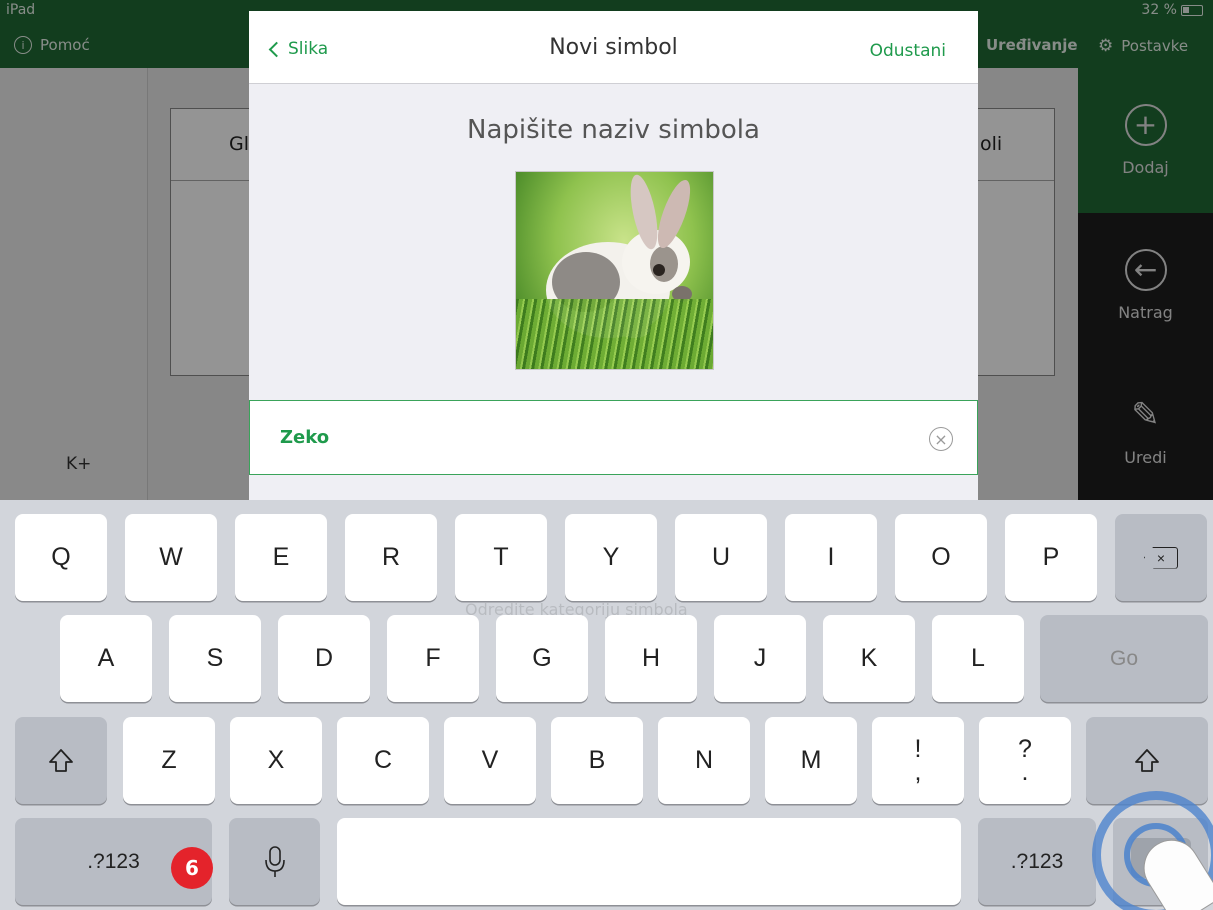  What do you see at coordinates (215, 658) in the screenshot?
I see `key-s: S` at bounding box center [215, 658].